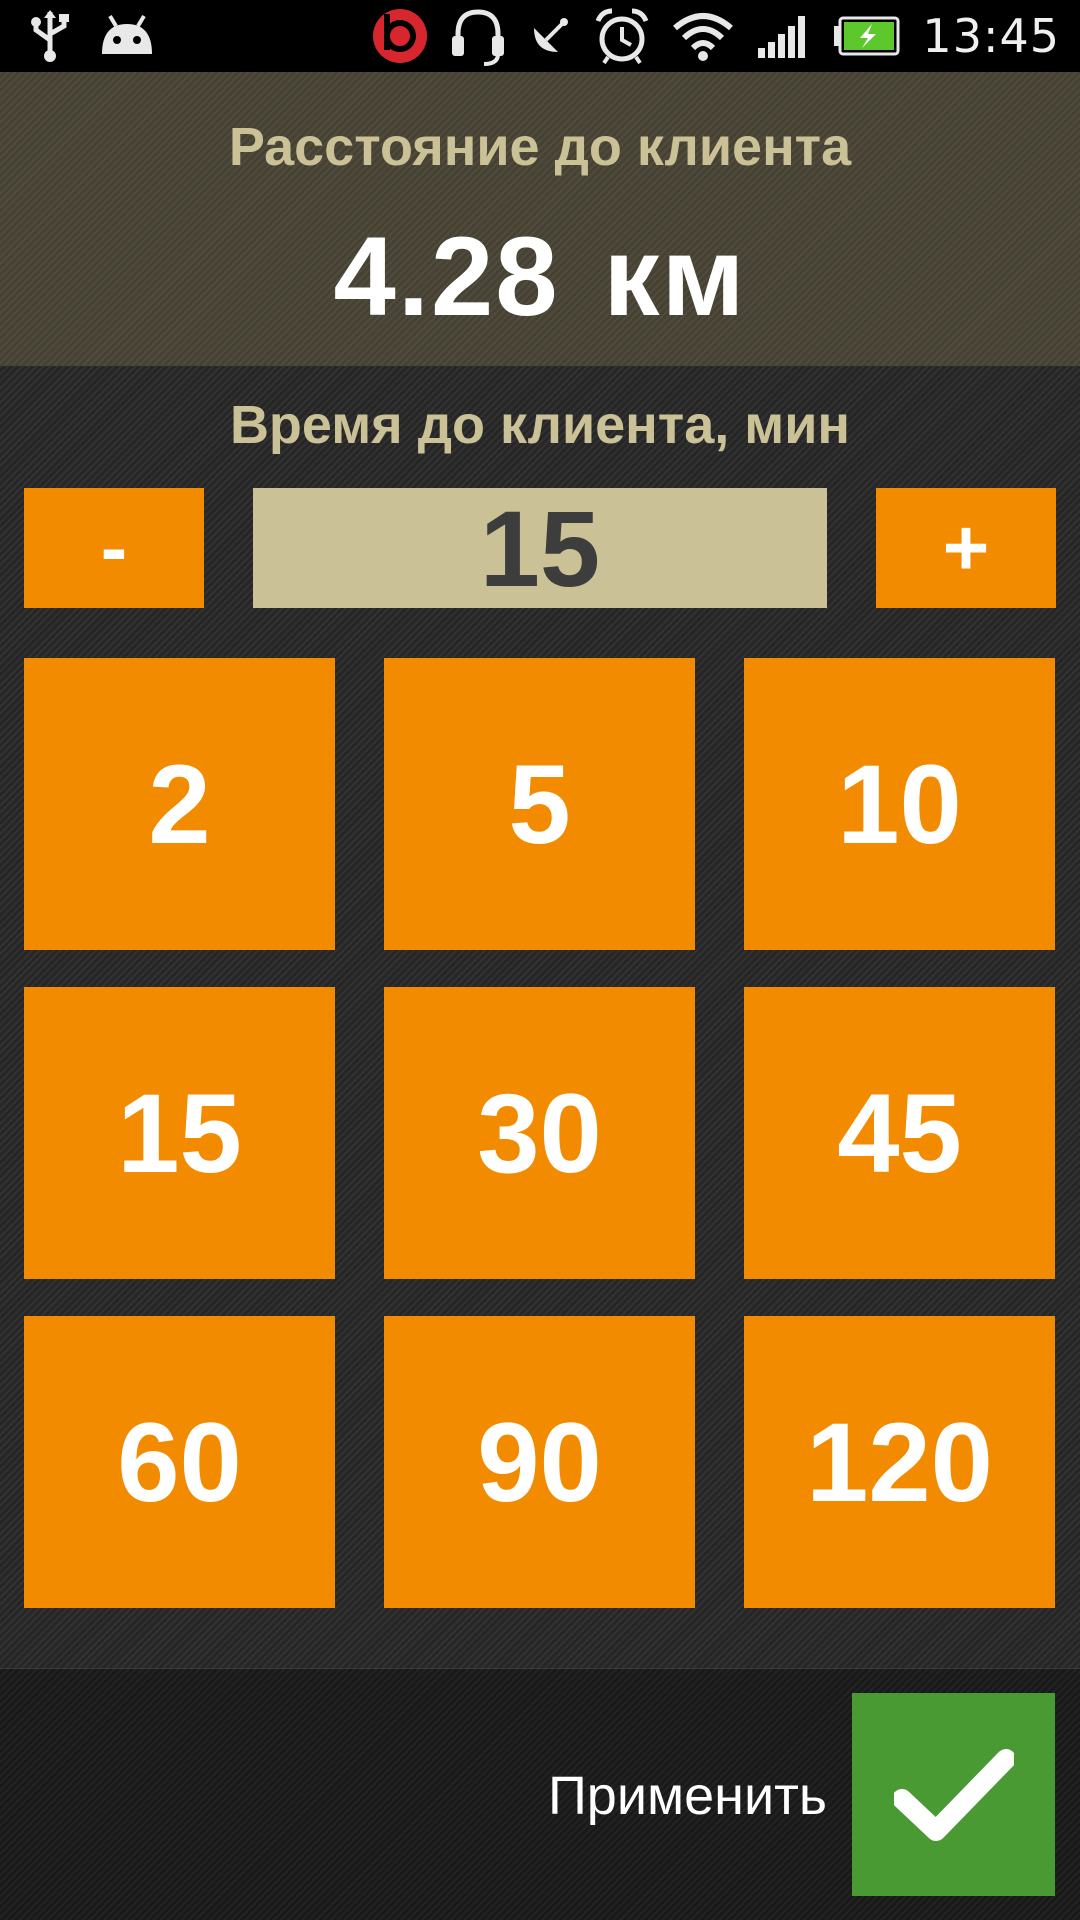 Image resolution: width=1080 pixels, height=1920 pixels. What do you see at coordinates (540, 147) in the screenshot?
I see `distance-label: Расстояние до клиента` at bounding box center [540, 147].